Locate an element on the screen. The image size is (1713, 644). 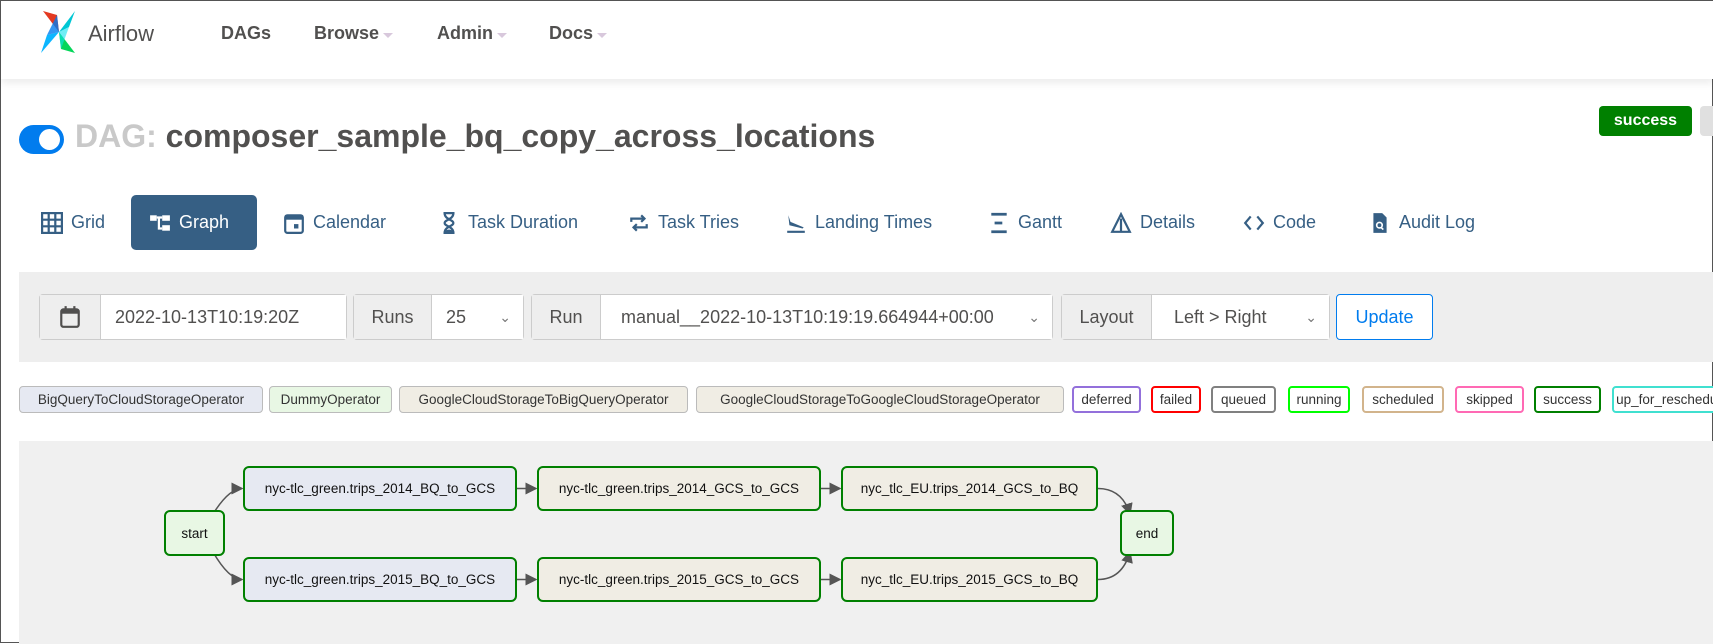
legend-state: scheduled is located at coordinates (1403, 399).